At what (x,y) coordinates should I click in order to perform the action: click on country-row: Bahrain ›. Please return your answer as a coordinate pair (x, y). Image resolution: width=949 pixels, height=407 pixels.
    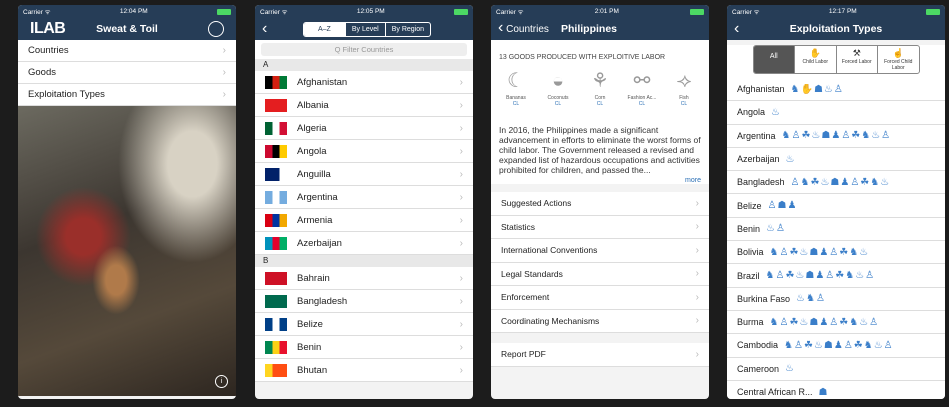
    Looking at the image, I should click on (364, 278).